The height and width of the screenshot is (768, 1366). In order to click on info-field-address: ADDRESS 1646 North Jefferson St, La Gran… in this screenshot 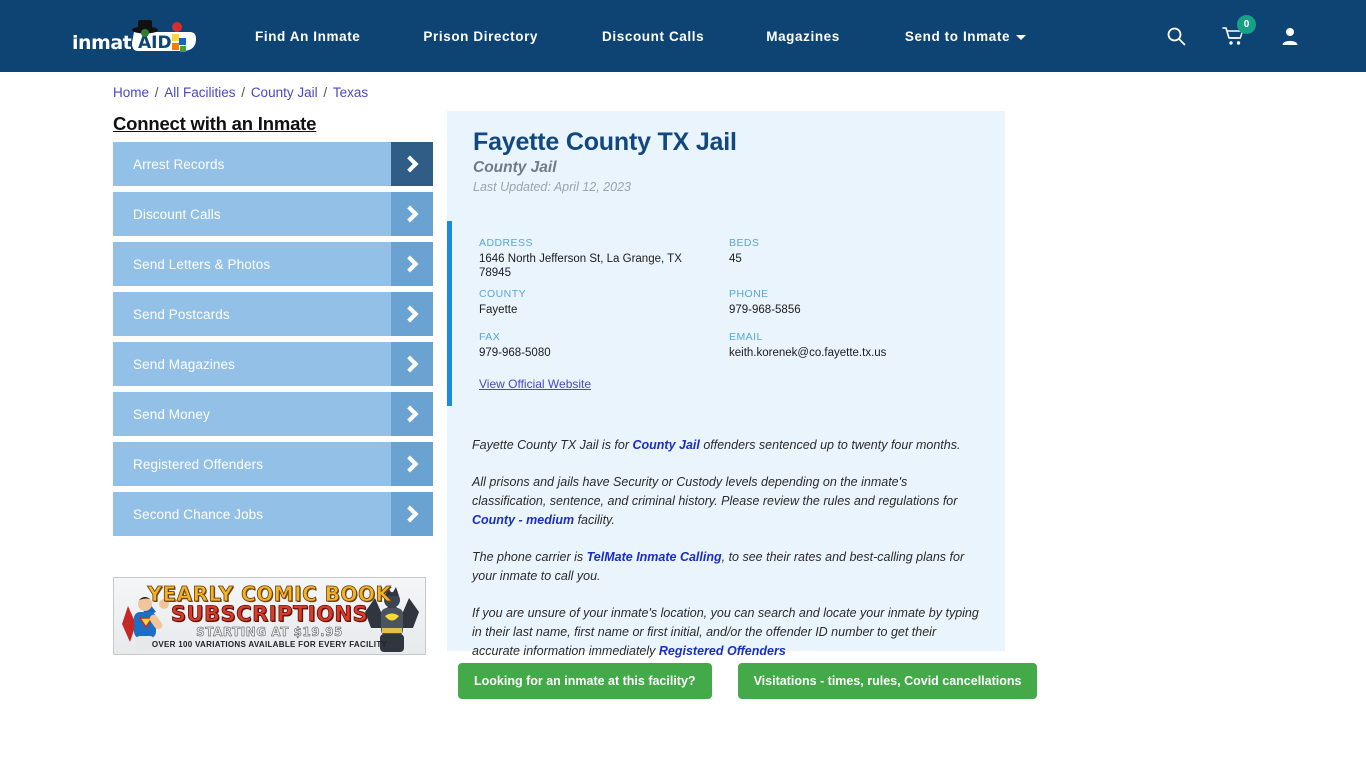, I will do `click(604, 258)`.